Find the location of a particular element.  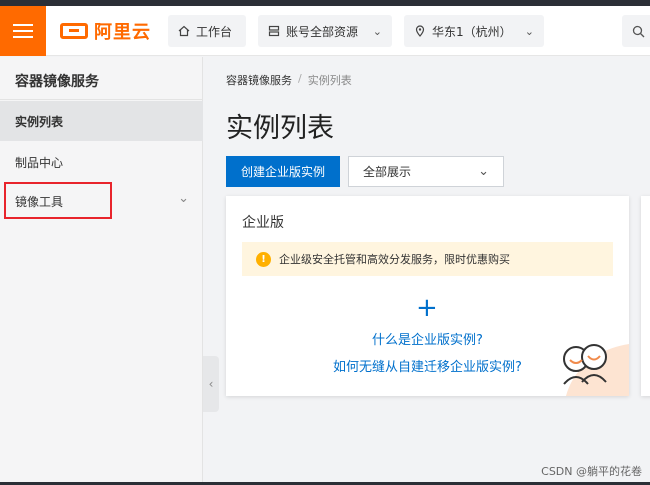

region-label: 华东1（杭州） is located at coordinates (472, 31).